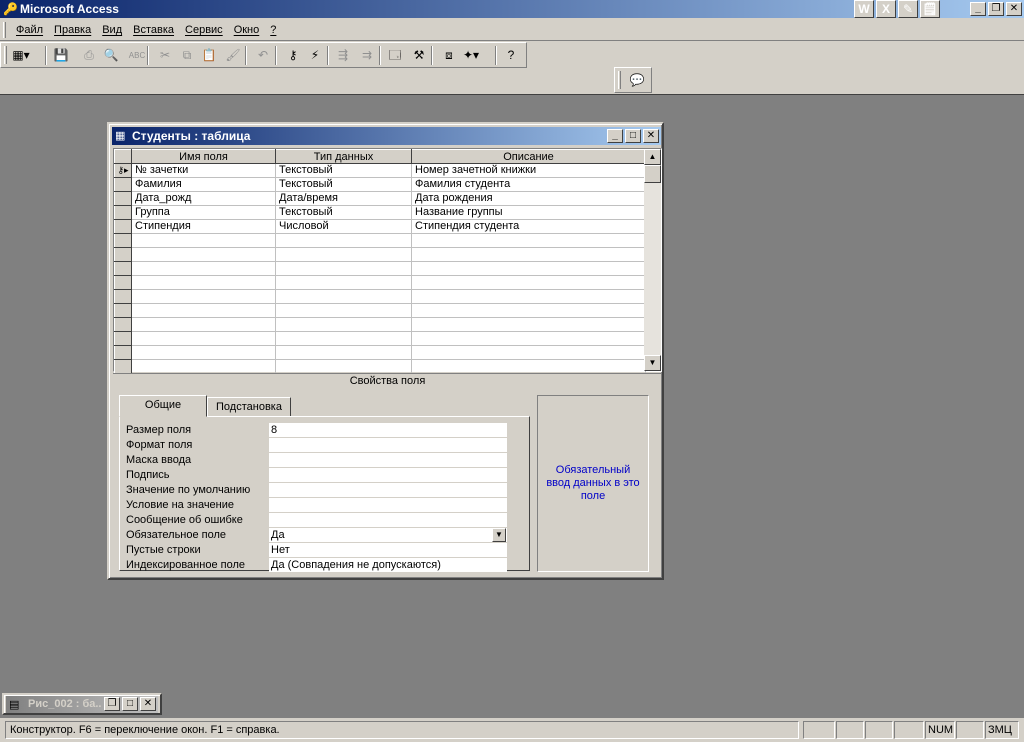 This screenshot has width=1024, height=742. What do you see at coordinates (388, 430) in the screenshot?
I see `property-value-field: 8` at bounding box center [388, 430].